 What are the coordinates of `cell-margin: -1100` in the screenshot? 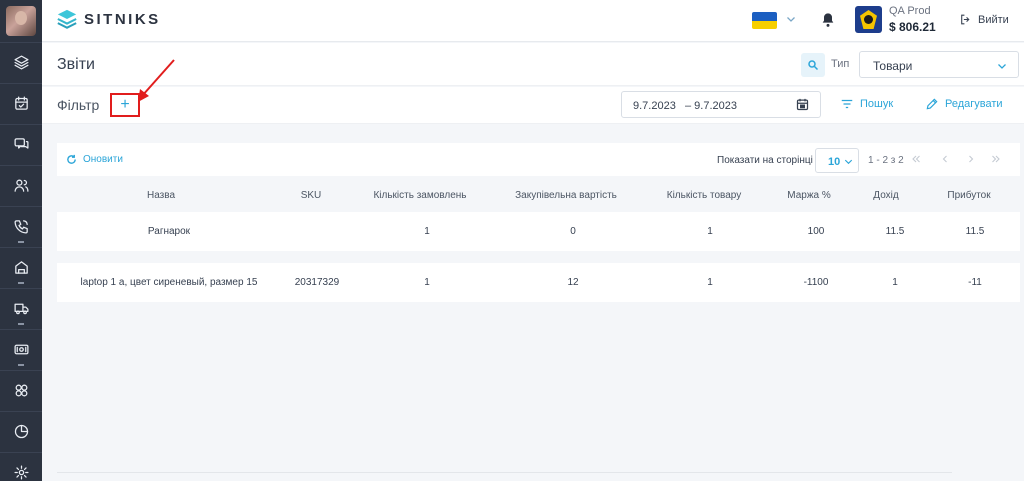 It's located at (816, 282).